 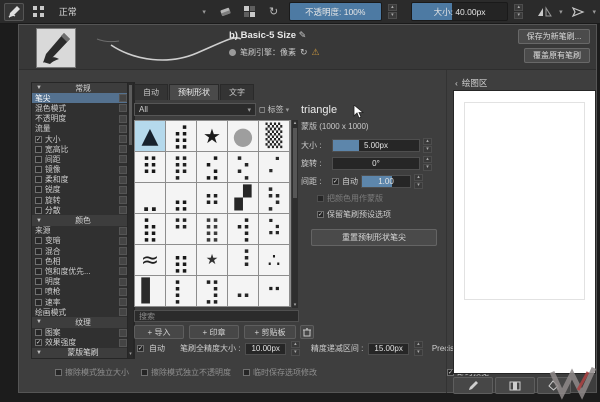 What do you see at coordinates (274, 12) in the screenshot?
I see `reload-preset-icon: ↻` at bounding box center [274, 12].